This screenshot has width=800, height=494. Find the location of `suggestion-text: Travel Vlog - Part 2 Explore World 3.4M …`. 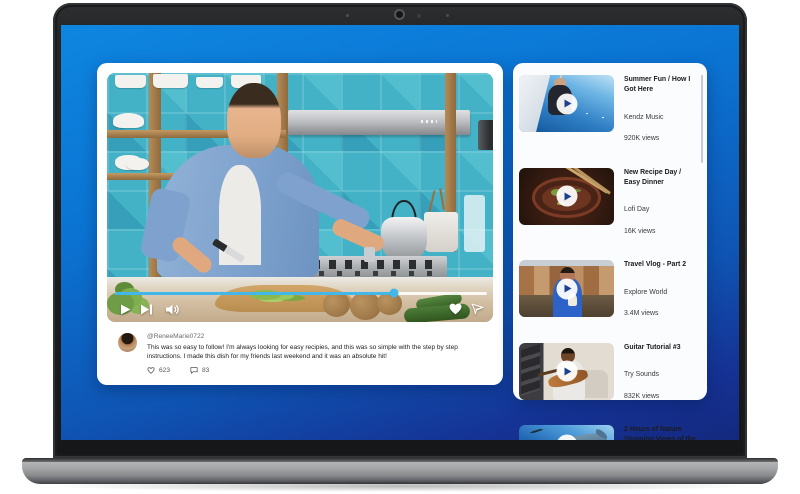

suggestion-text: Travel Vlog - Part 2 Explore World 3.4M … is located at coordinates (661, 295).